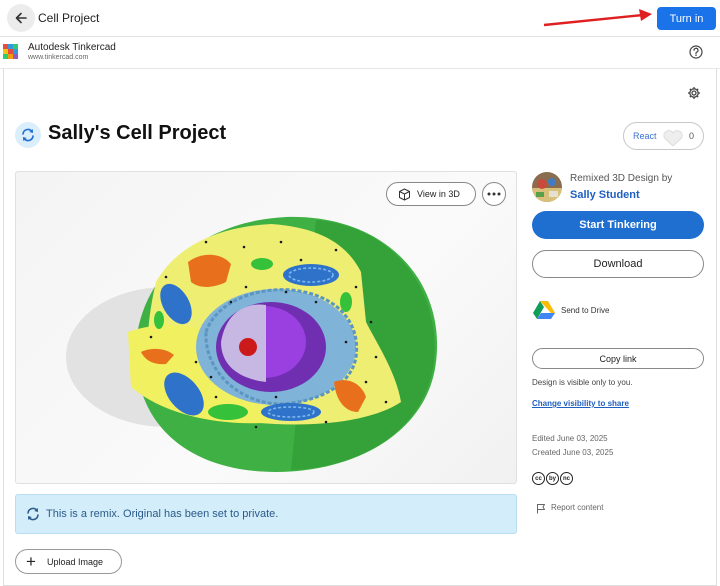  I want to click on back-button, so click(21, 18).